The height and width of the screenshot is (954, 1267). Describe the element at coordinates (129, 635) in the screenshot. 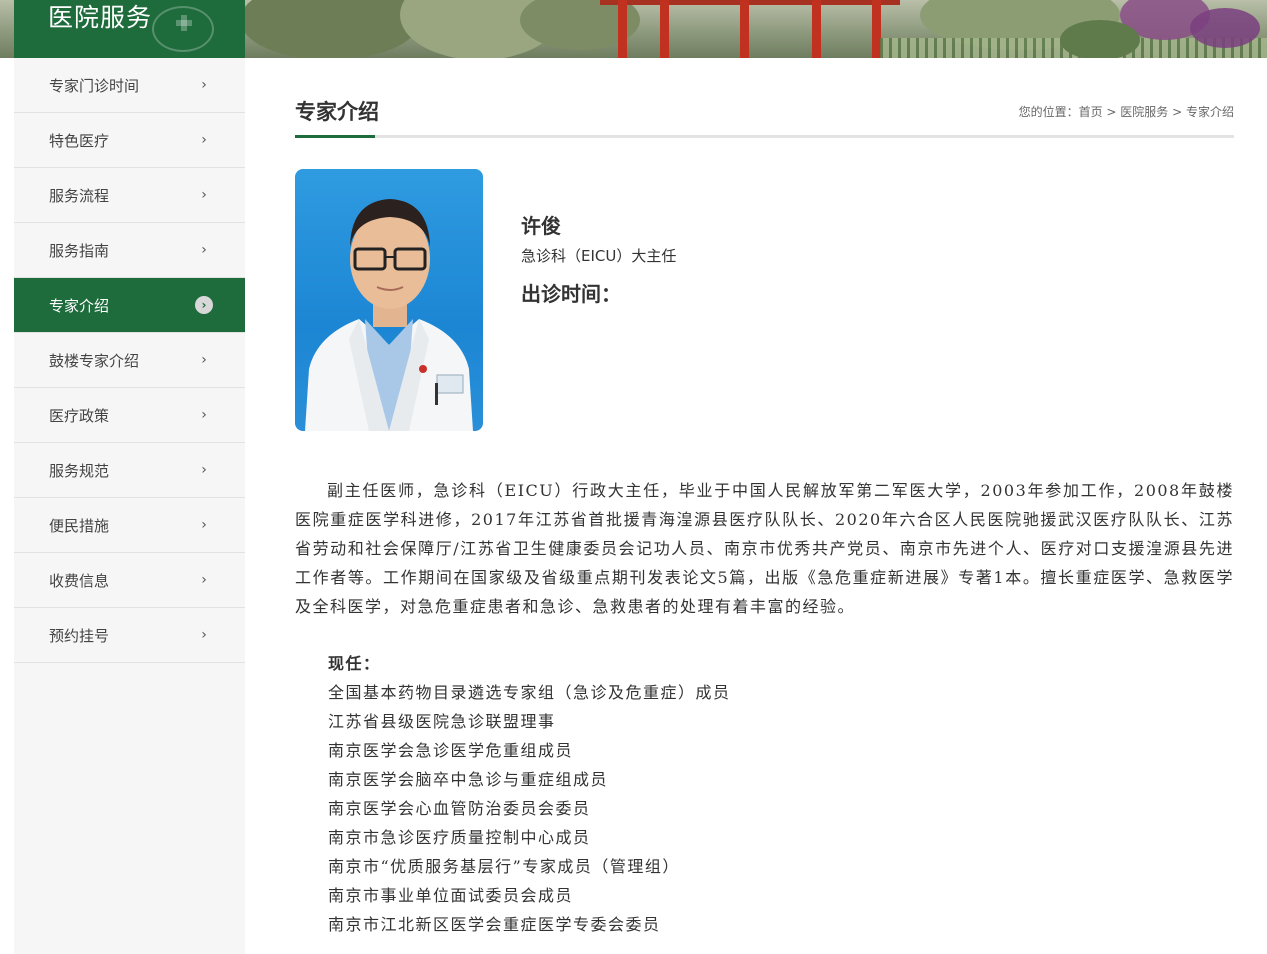

I see `sidebar-item-appointment: 预约挂号 ›` at that location.